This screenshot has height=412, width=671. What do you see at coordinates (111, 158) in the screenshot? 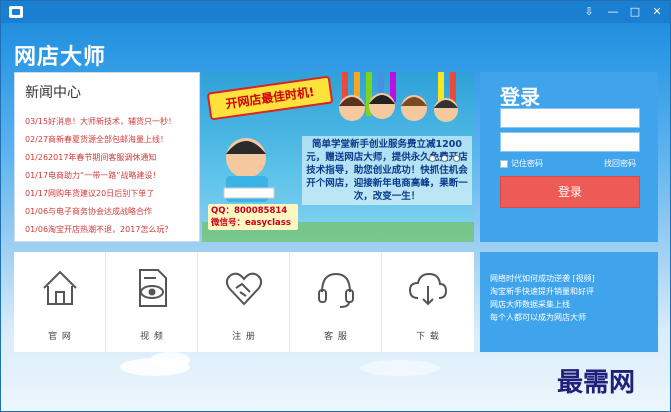
I see `news-item: 01/262017年春节期间客服调休通知` at bounding box center [111, 158].